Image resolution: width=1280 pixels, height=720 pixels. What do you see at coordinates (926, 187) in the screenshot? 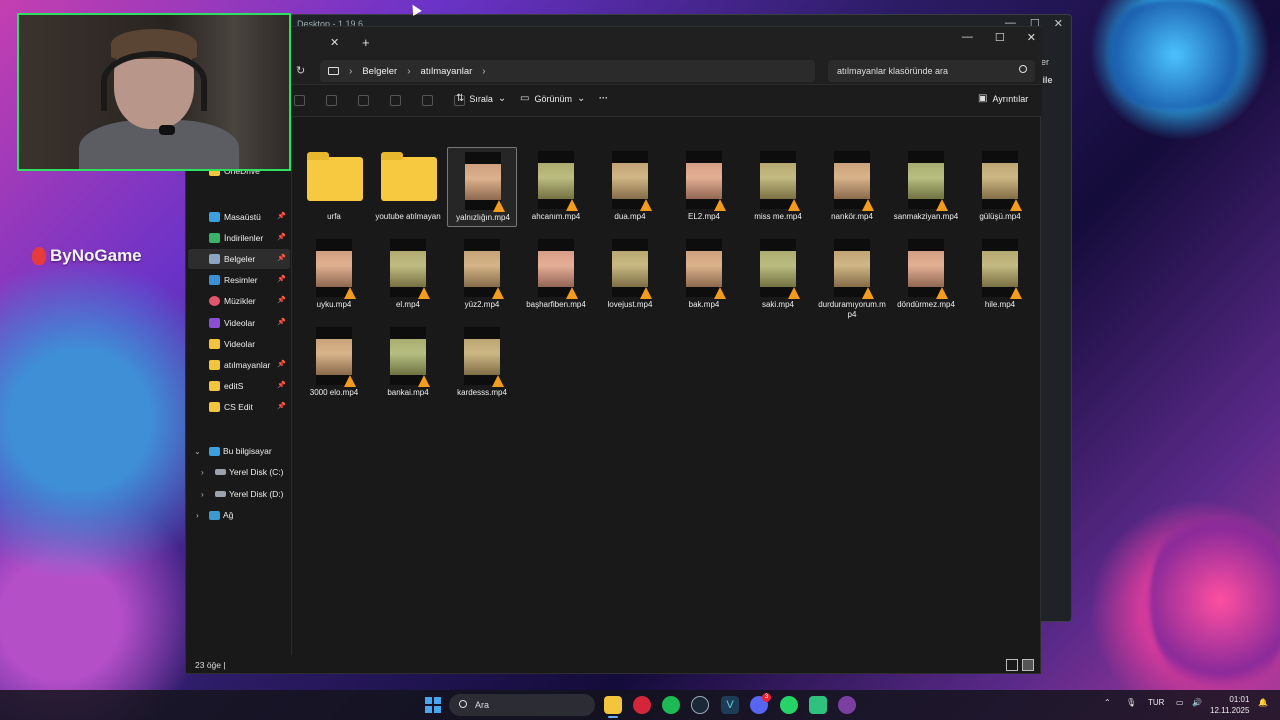
I see `video-file-item: sanmakziyan.mp4` at bounding box center [926, 187].